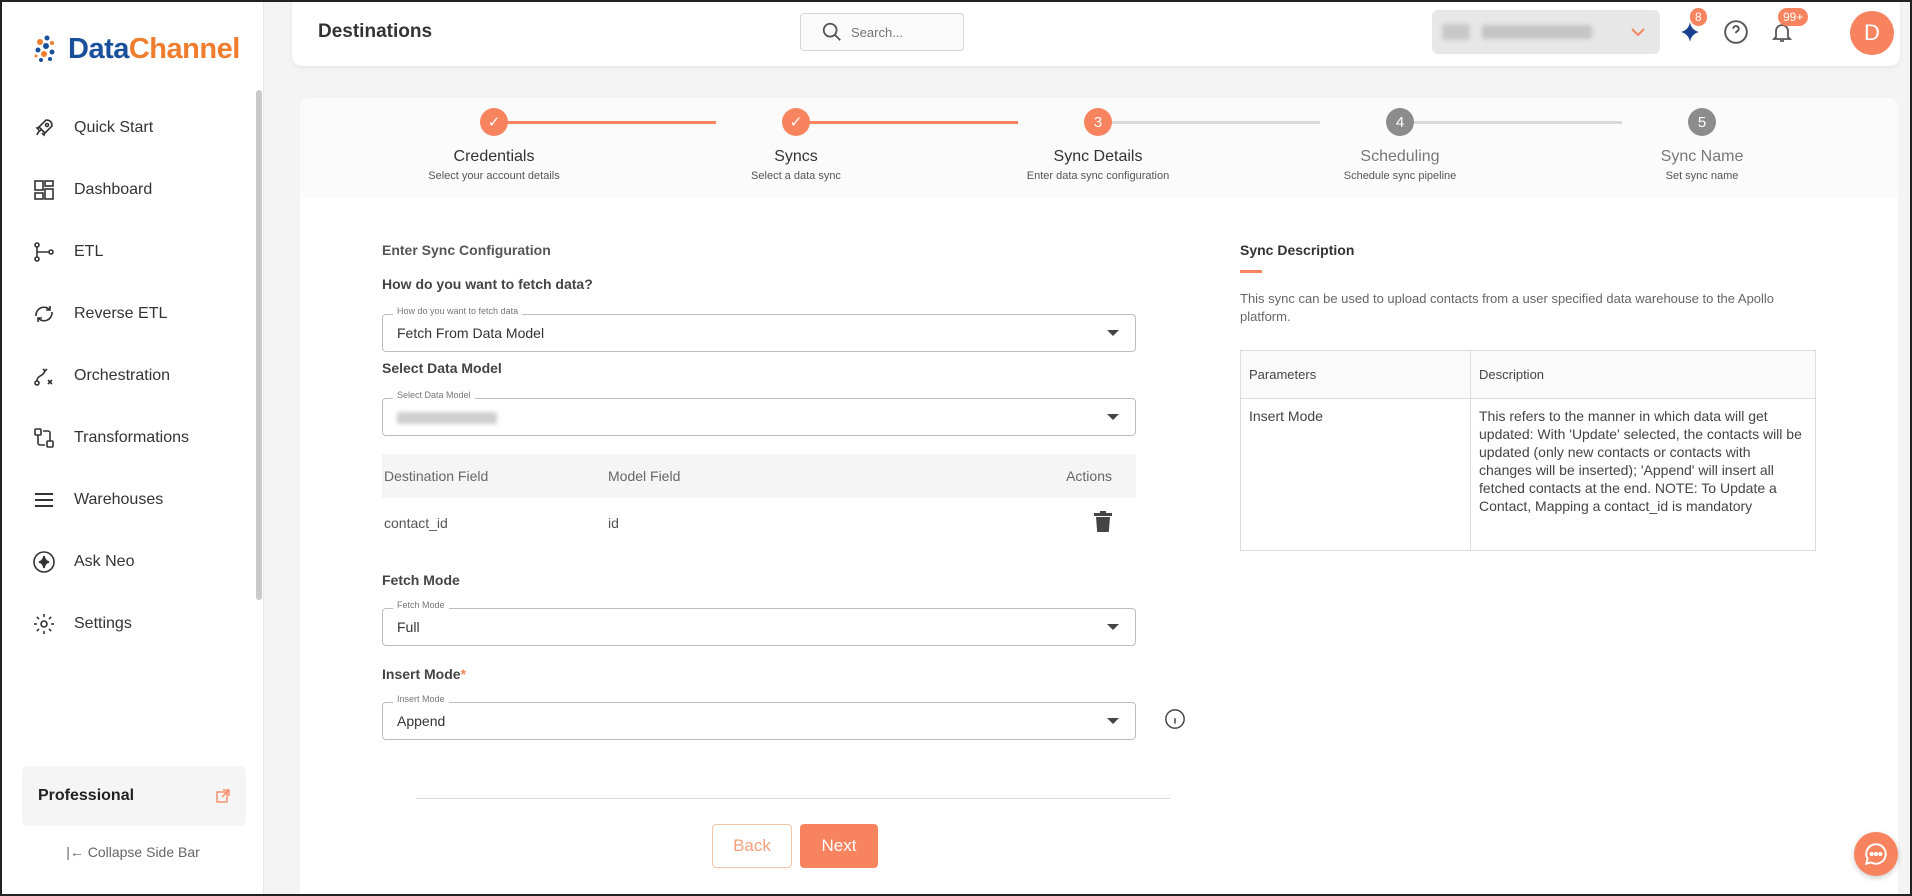  I want to click on sidebar-item-label: Transformations, so click(131, 437).